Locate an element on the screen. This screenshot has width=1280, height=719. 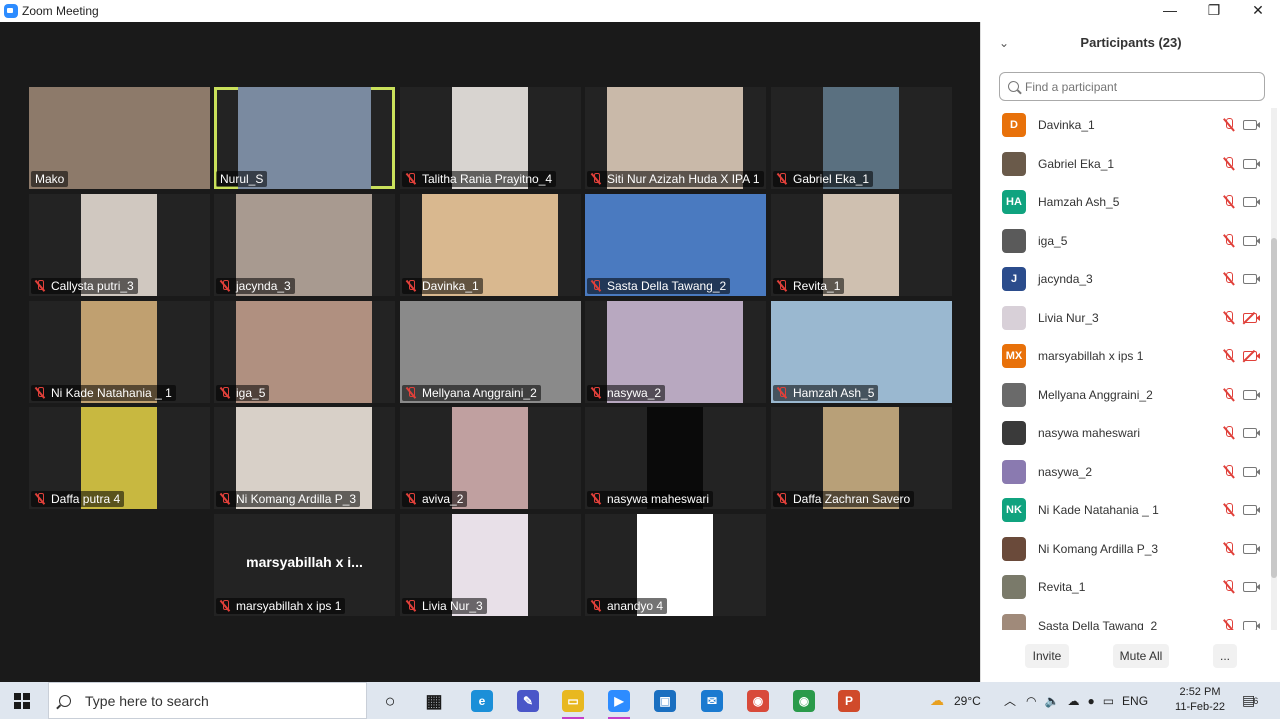
video-tile: Davinka_1 is located at coordinates (490, 245).